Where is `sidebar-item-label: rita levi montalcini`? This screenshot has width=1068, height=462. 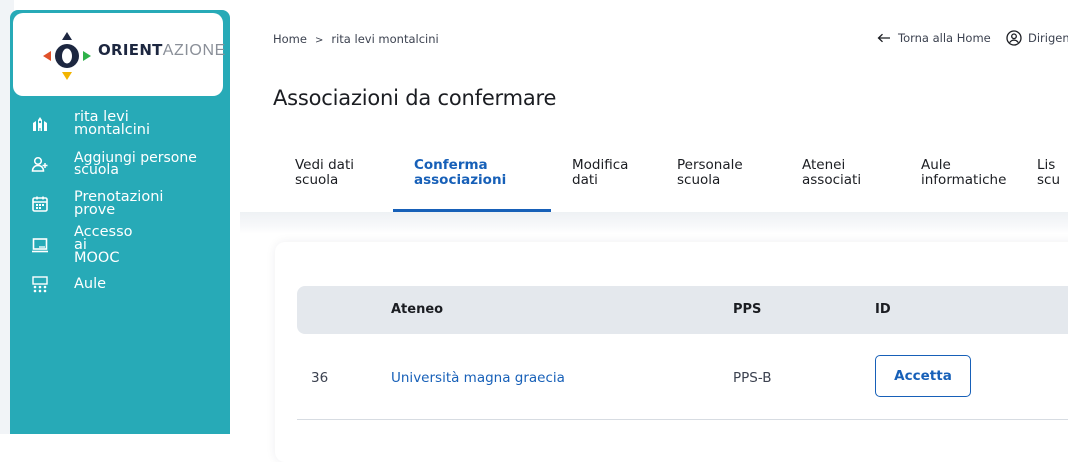 sidebar-item-label: rita levi montalcini is located at coordinates (112, 123).